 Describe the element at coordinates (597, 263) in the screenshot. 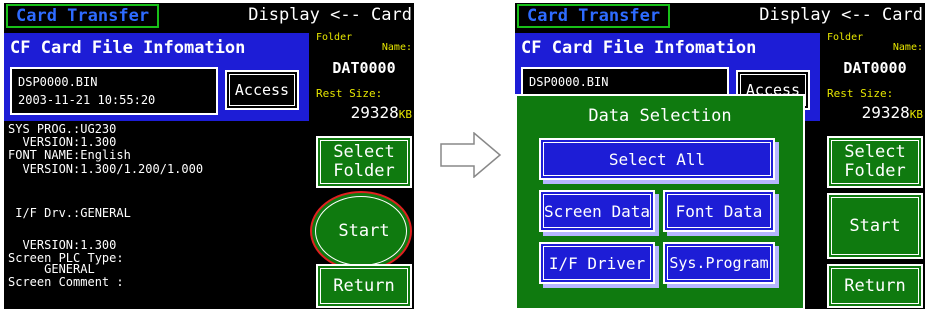

I see `if-driver-button: I/F Driver` at that location.